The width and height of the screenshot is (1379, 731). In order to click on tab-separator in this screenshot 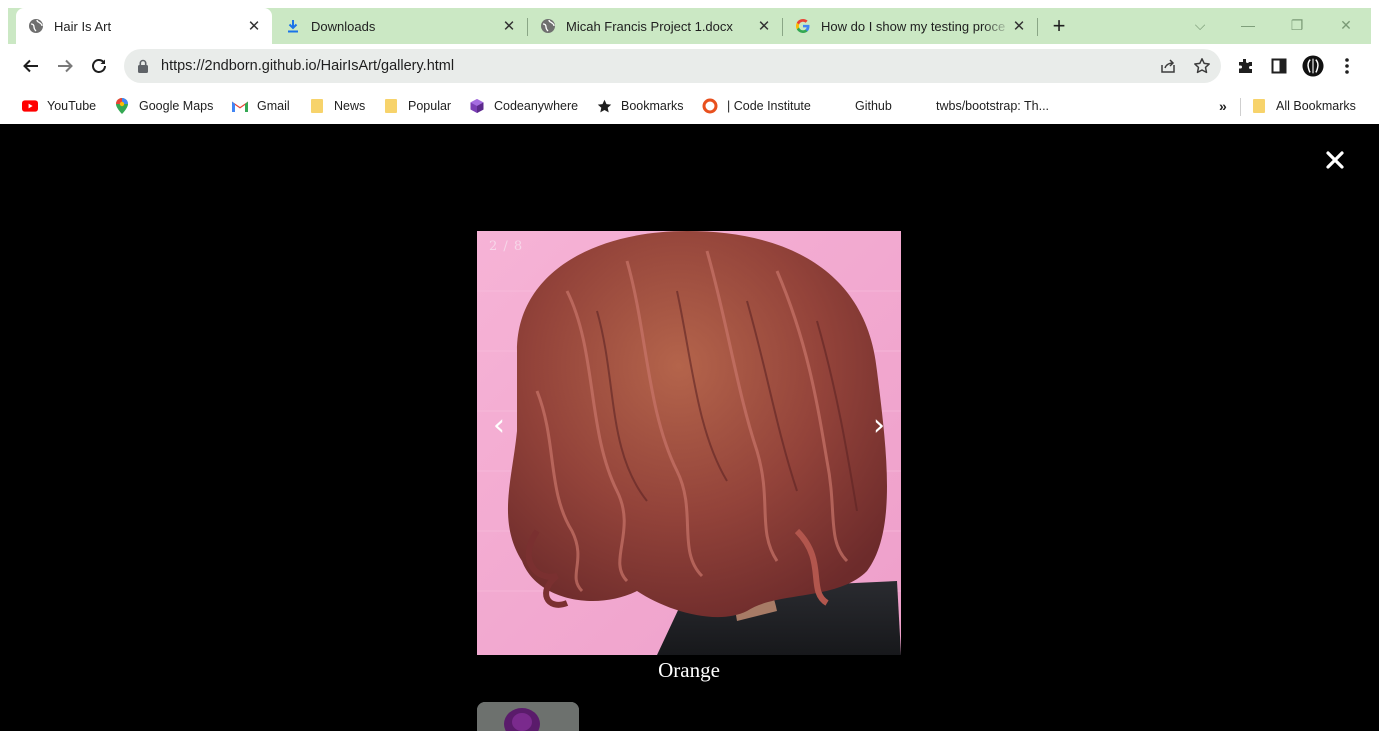, I will do `click(1037, 27)`.